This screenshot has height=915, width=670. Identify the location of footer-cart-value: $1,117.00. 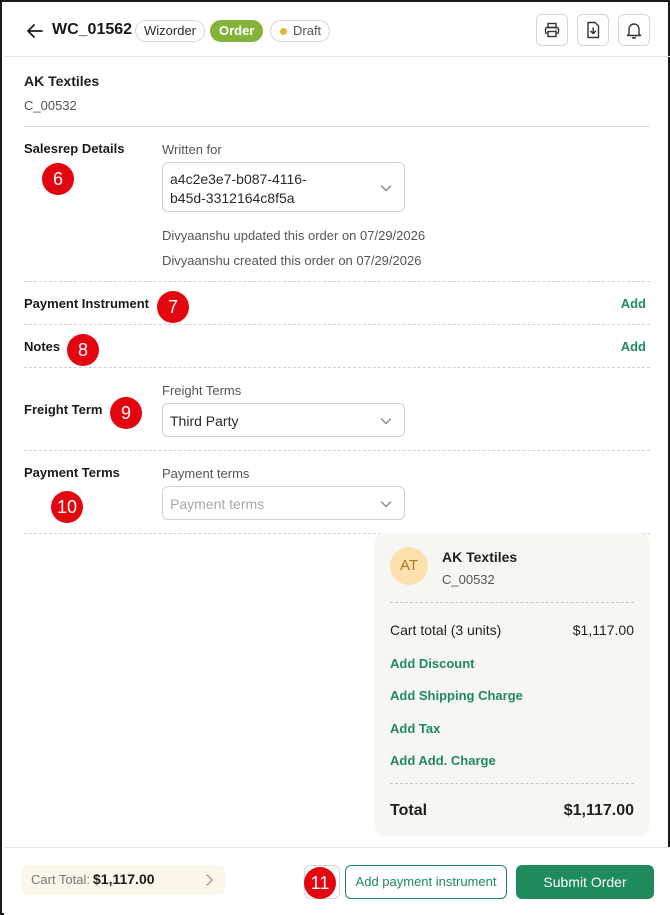
(124, 879).